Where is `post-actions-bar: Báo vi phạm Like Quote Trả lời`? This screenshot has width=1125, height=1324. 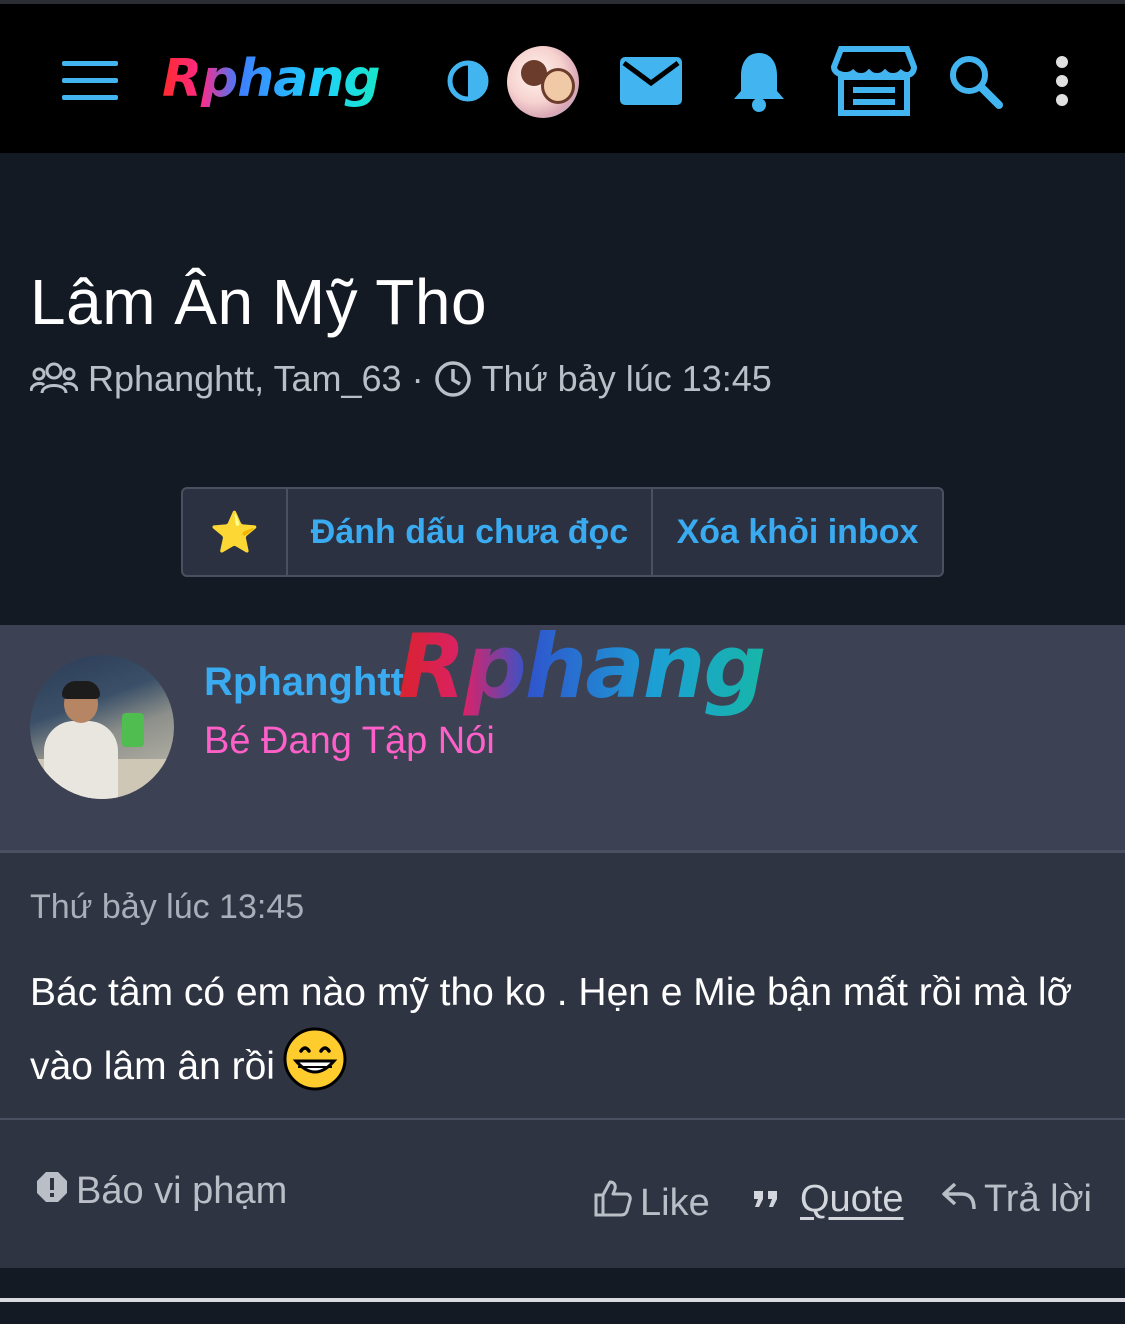
post-actions-bar: Báo vi phạm Like Quote Trả lời is located at coordinates (562, 1193).